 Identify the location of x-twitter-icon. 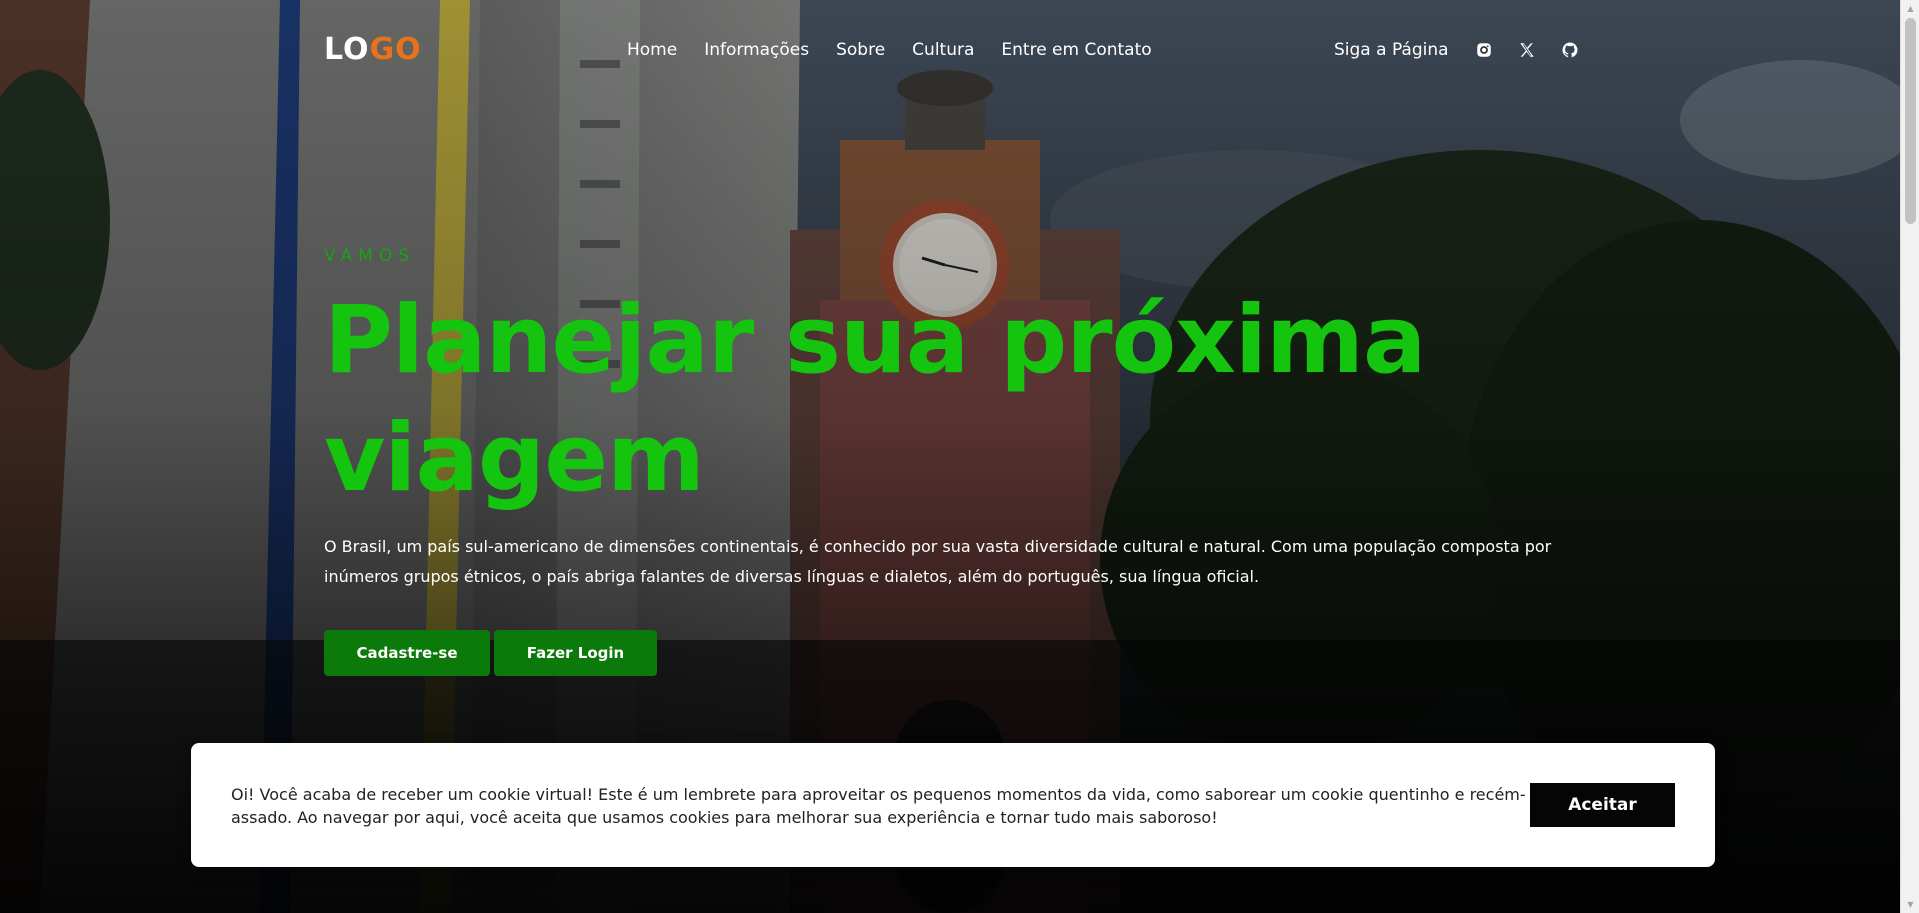
(1527, 50).